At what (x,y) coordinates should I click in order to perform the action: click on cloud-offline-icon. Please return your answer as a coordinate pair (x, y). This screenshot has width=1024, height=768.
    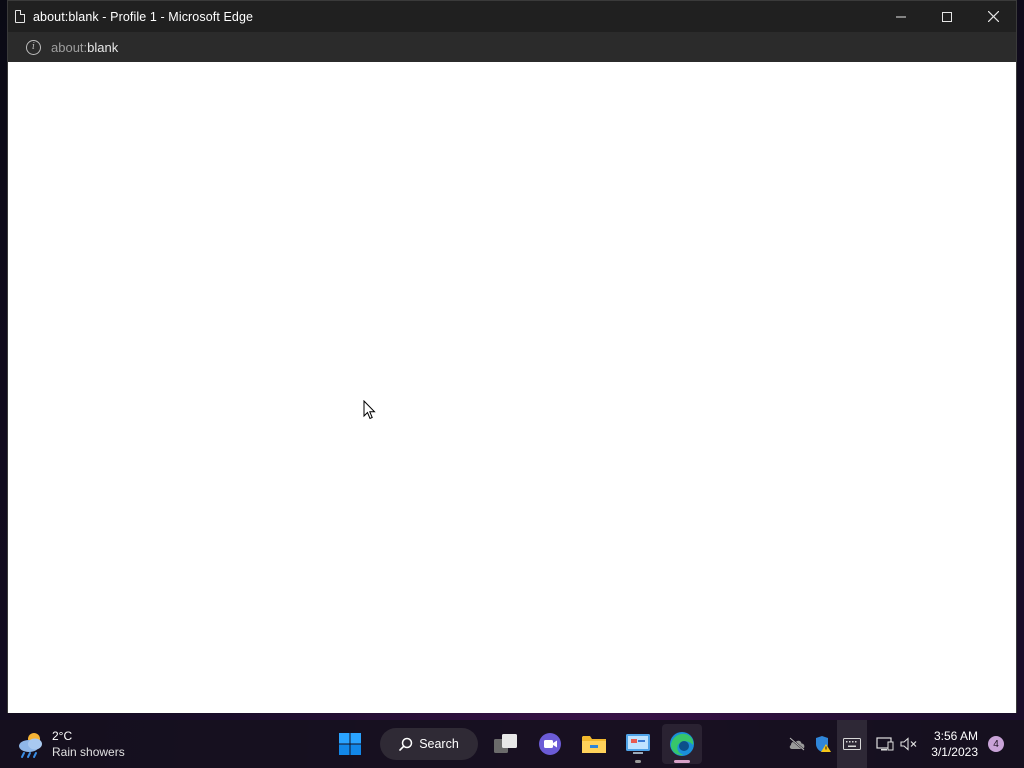
    Looking at the image, I should click on (797, 744).